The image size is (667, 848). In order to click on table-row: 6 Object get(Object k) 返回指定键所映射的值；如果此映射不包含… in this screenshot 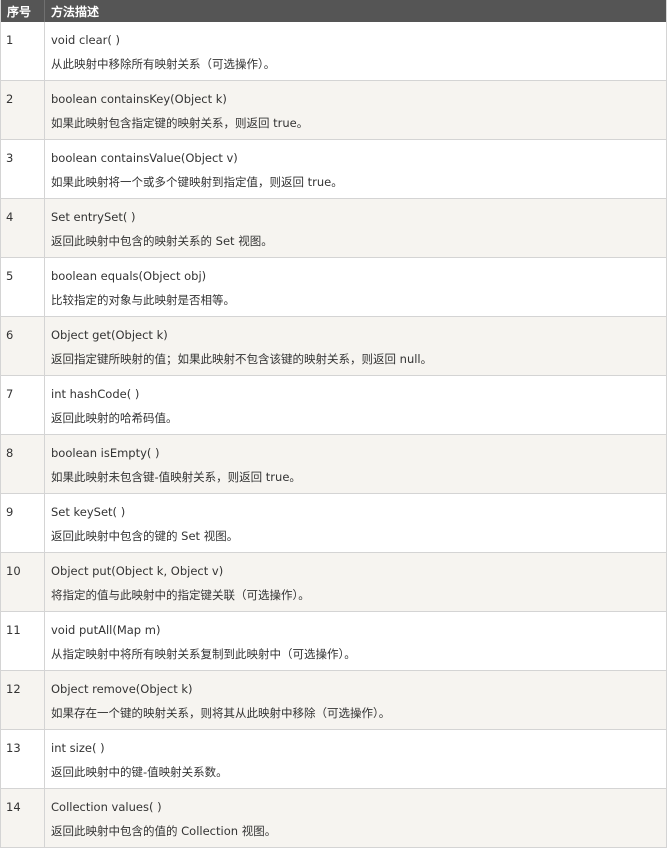, I will do `click(333, 346)`.